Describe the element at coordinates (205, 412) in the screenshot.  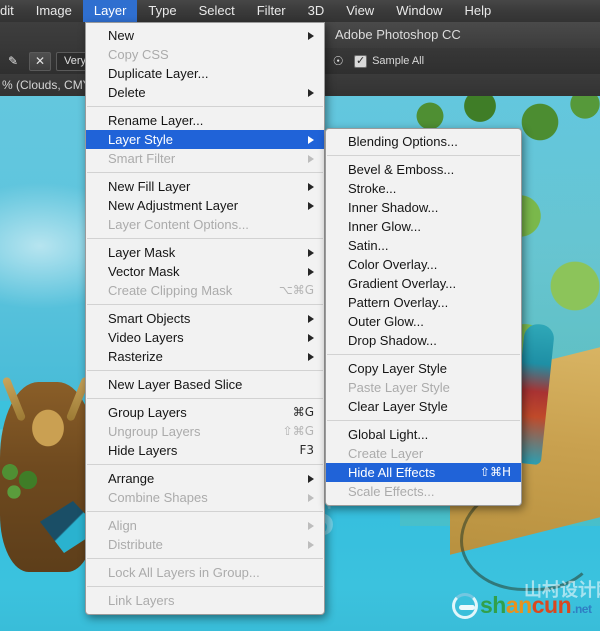
I see `layer-menu-item-group-layers: Group Layers ⌘G` at that location.